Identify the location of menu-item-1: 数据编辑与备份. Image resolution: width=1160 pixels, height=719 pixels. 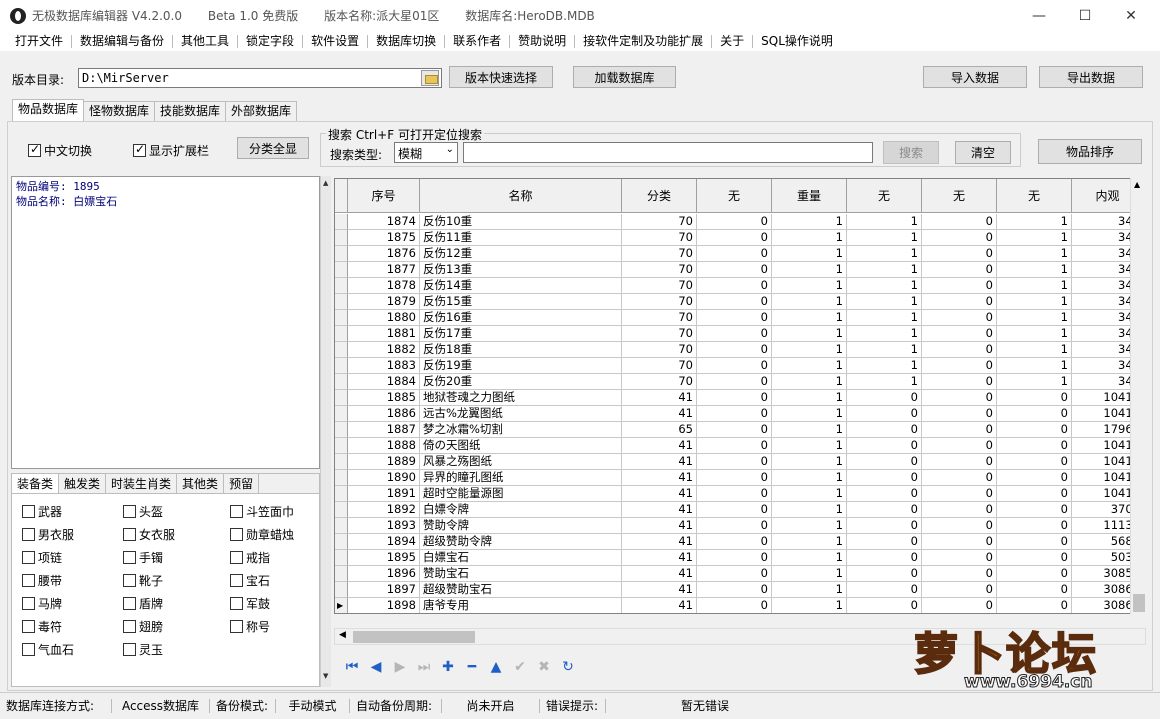
(123, 41).